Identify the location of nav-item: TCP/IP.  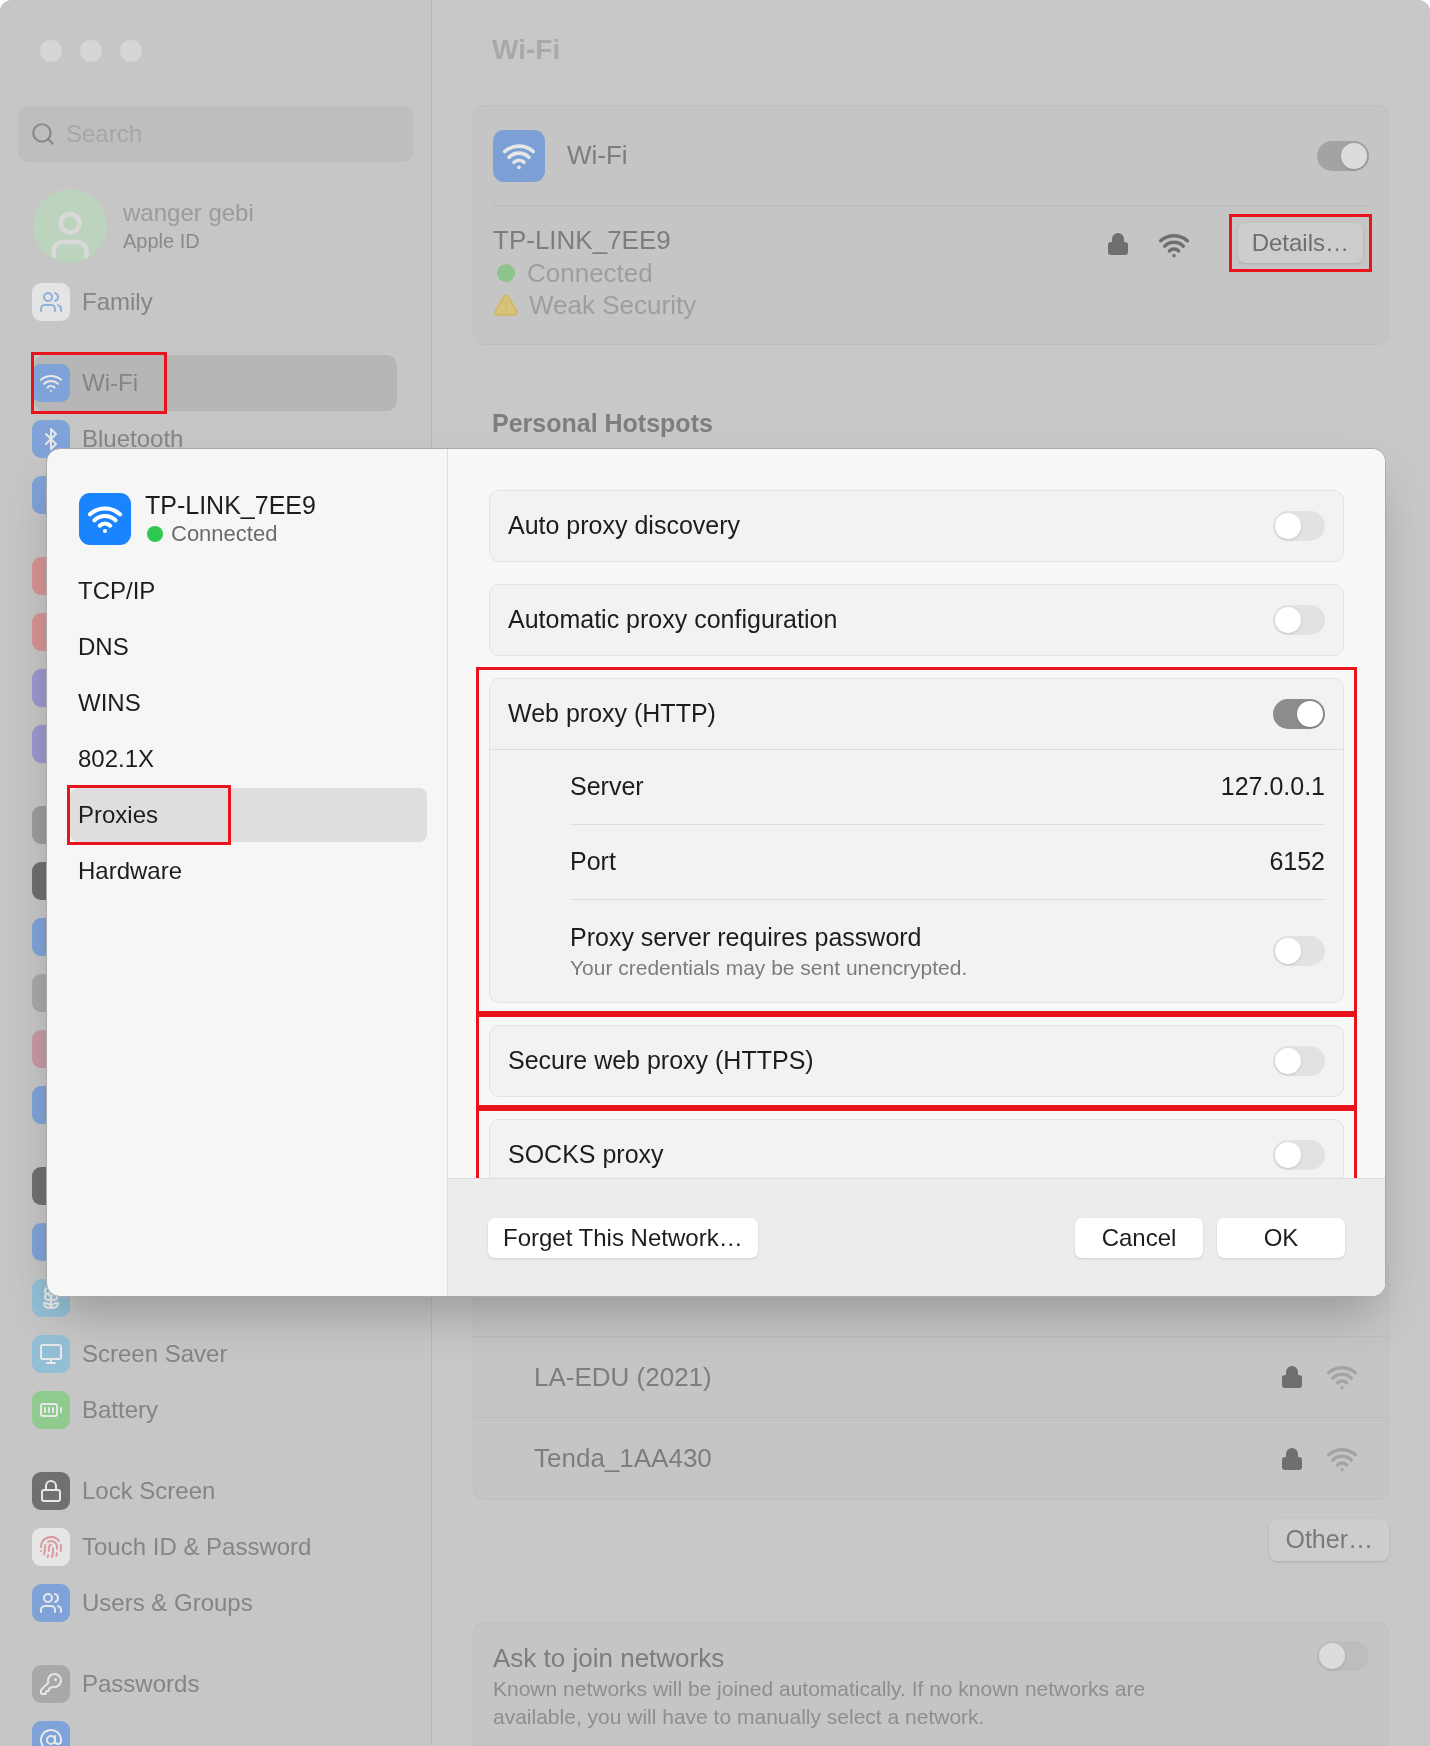
(248, 591).